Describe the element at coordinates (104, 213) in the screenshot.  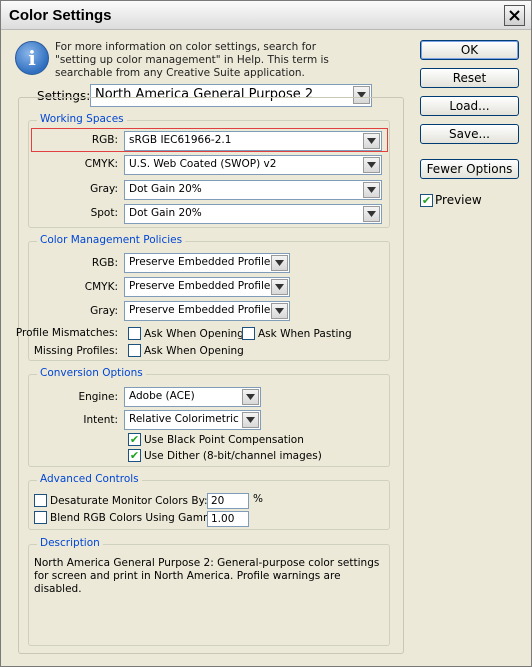
I see `ws-spot-label: Spot:` at that location.